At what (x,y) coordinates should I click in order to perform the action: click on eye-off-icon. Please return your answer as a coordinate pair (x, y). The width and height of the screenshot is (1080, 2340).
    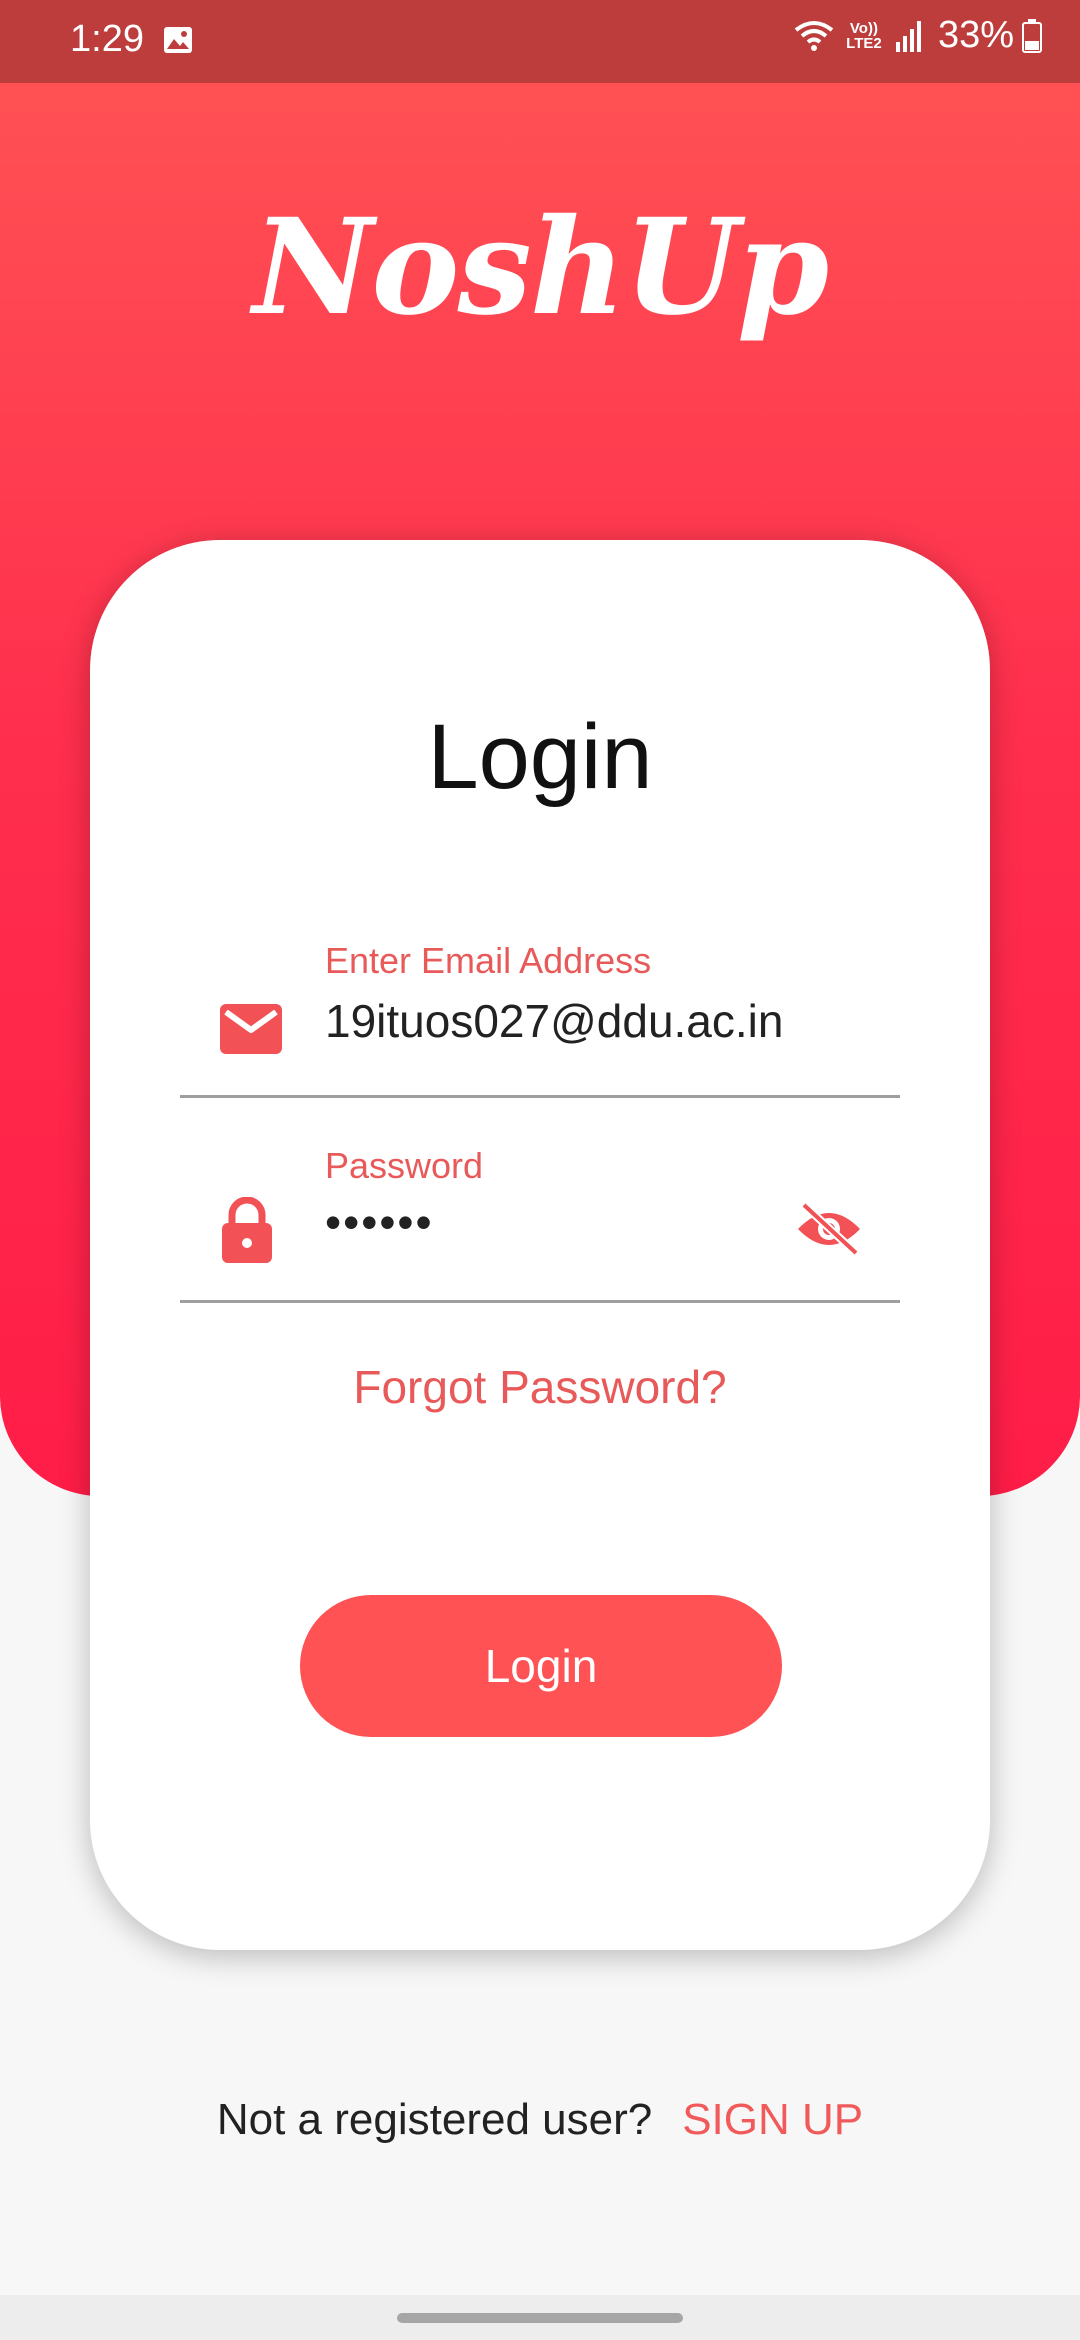
    Looking at the image, I should click on (829, 1229).